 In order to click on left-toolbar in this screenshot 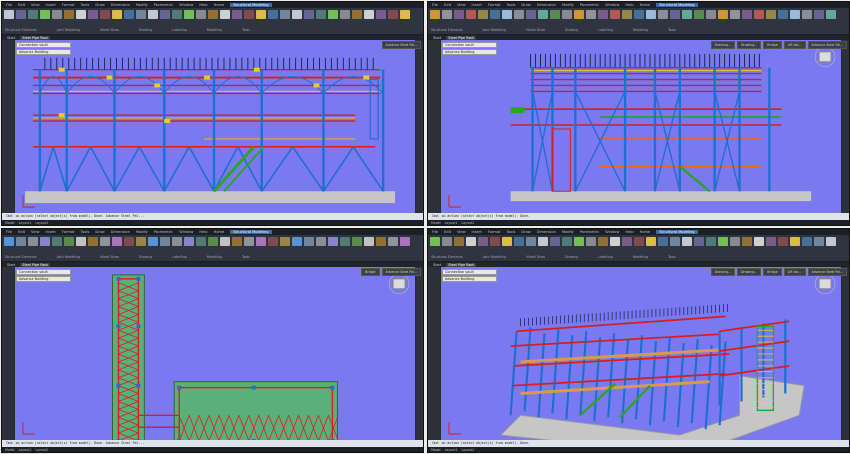, I will do `click(8, 353)`.